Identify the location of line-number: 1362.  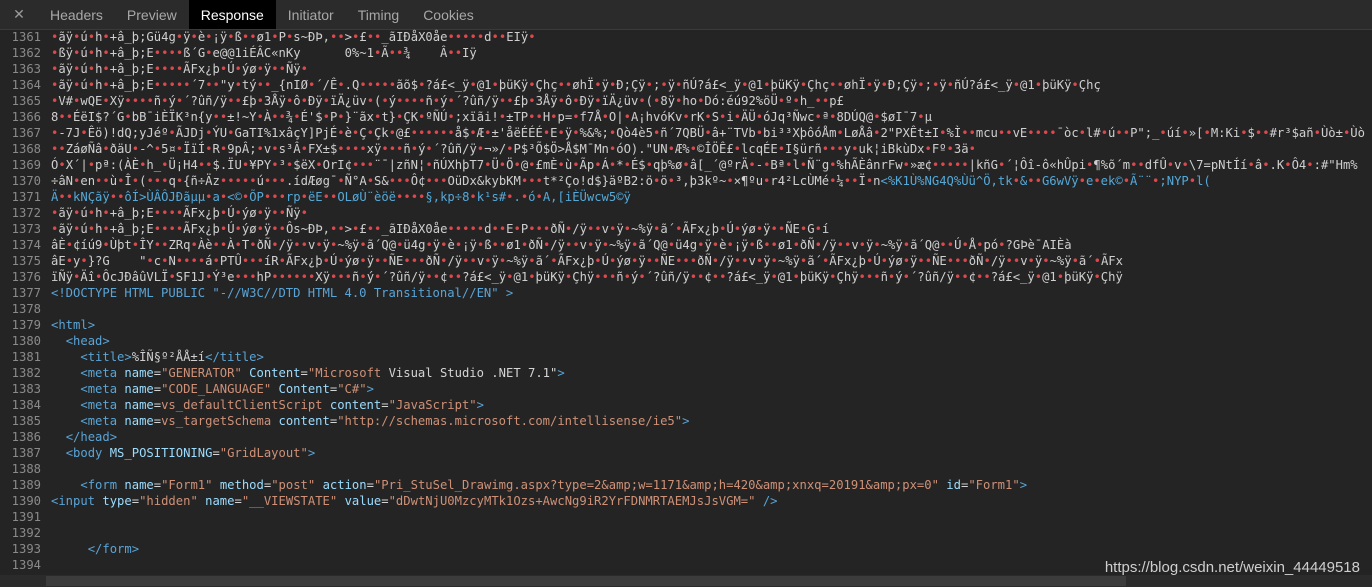
(26, 53).